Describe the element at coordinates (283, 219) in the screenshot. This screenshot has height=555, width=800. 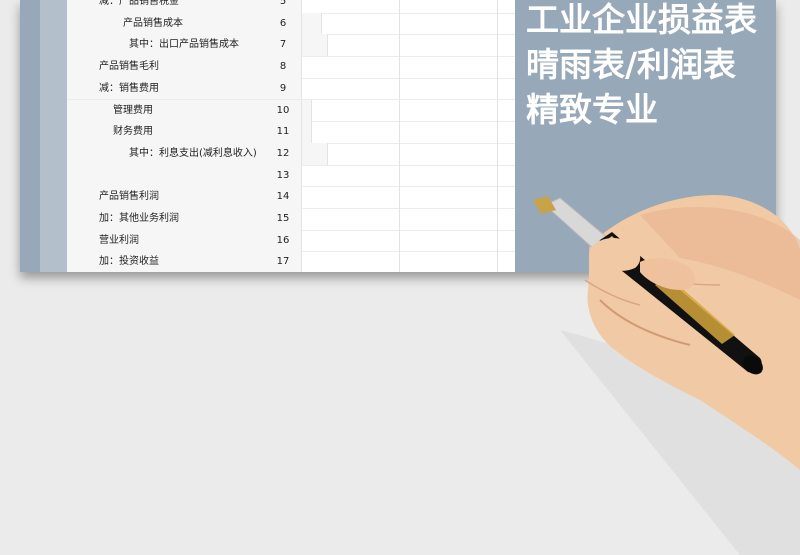
I see `row-number: 15` at that location.